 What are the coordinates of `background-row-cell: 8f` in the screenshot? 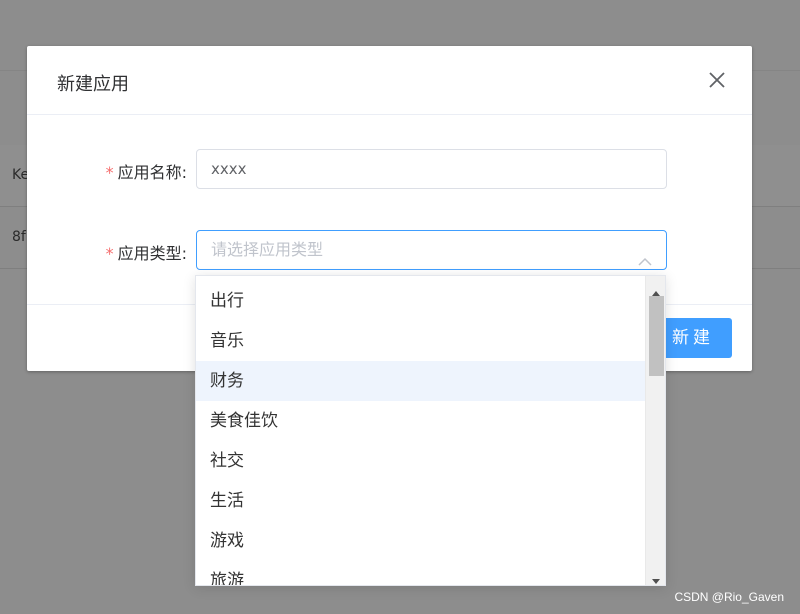 It's located at (19, 237).